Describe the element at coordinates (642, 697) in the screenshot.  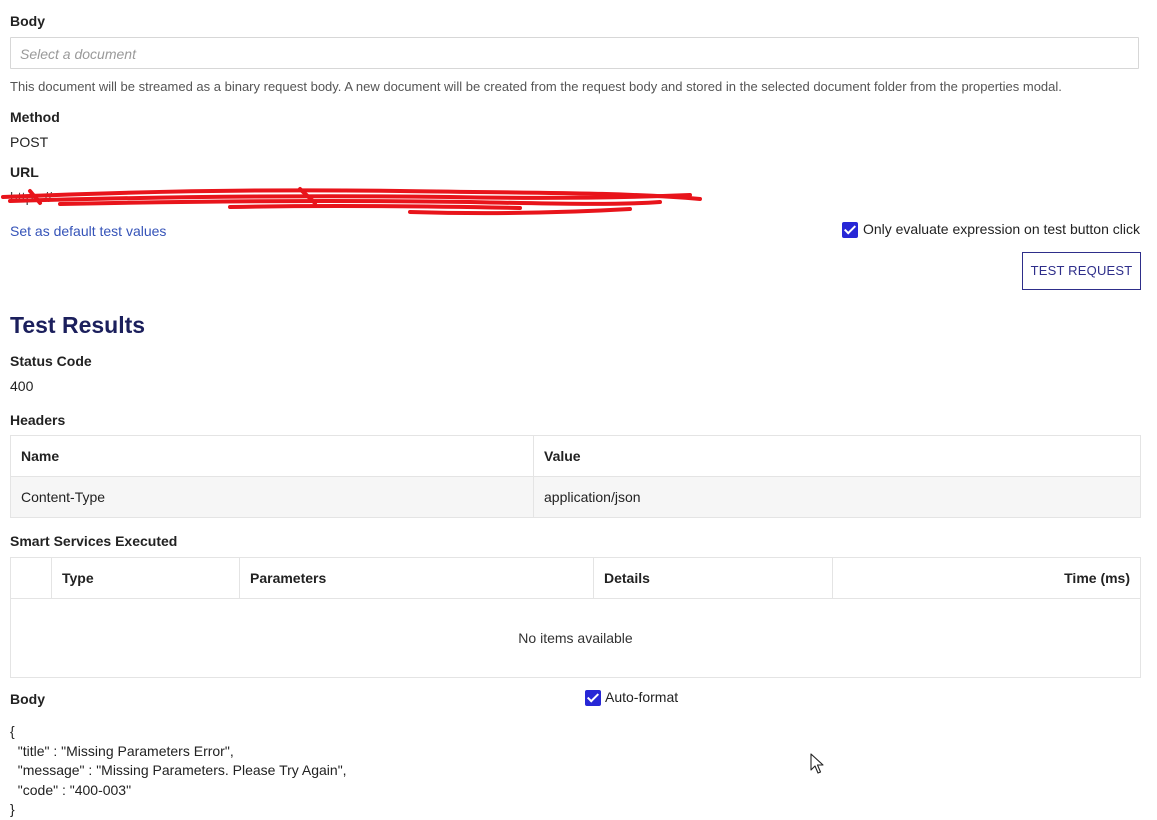
I see `auto-format-label: Auto-format` at that location.